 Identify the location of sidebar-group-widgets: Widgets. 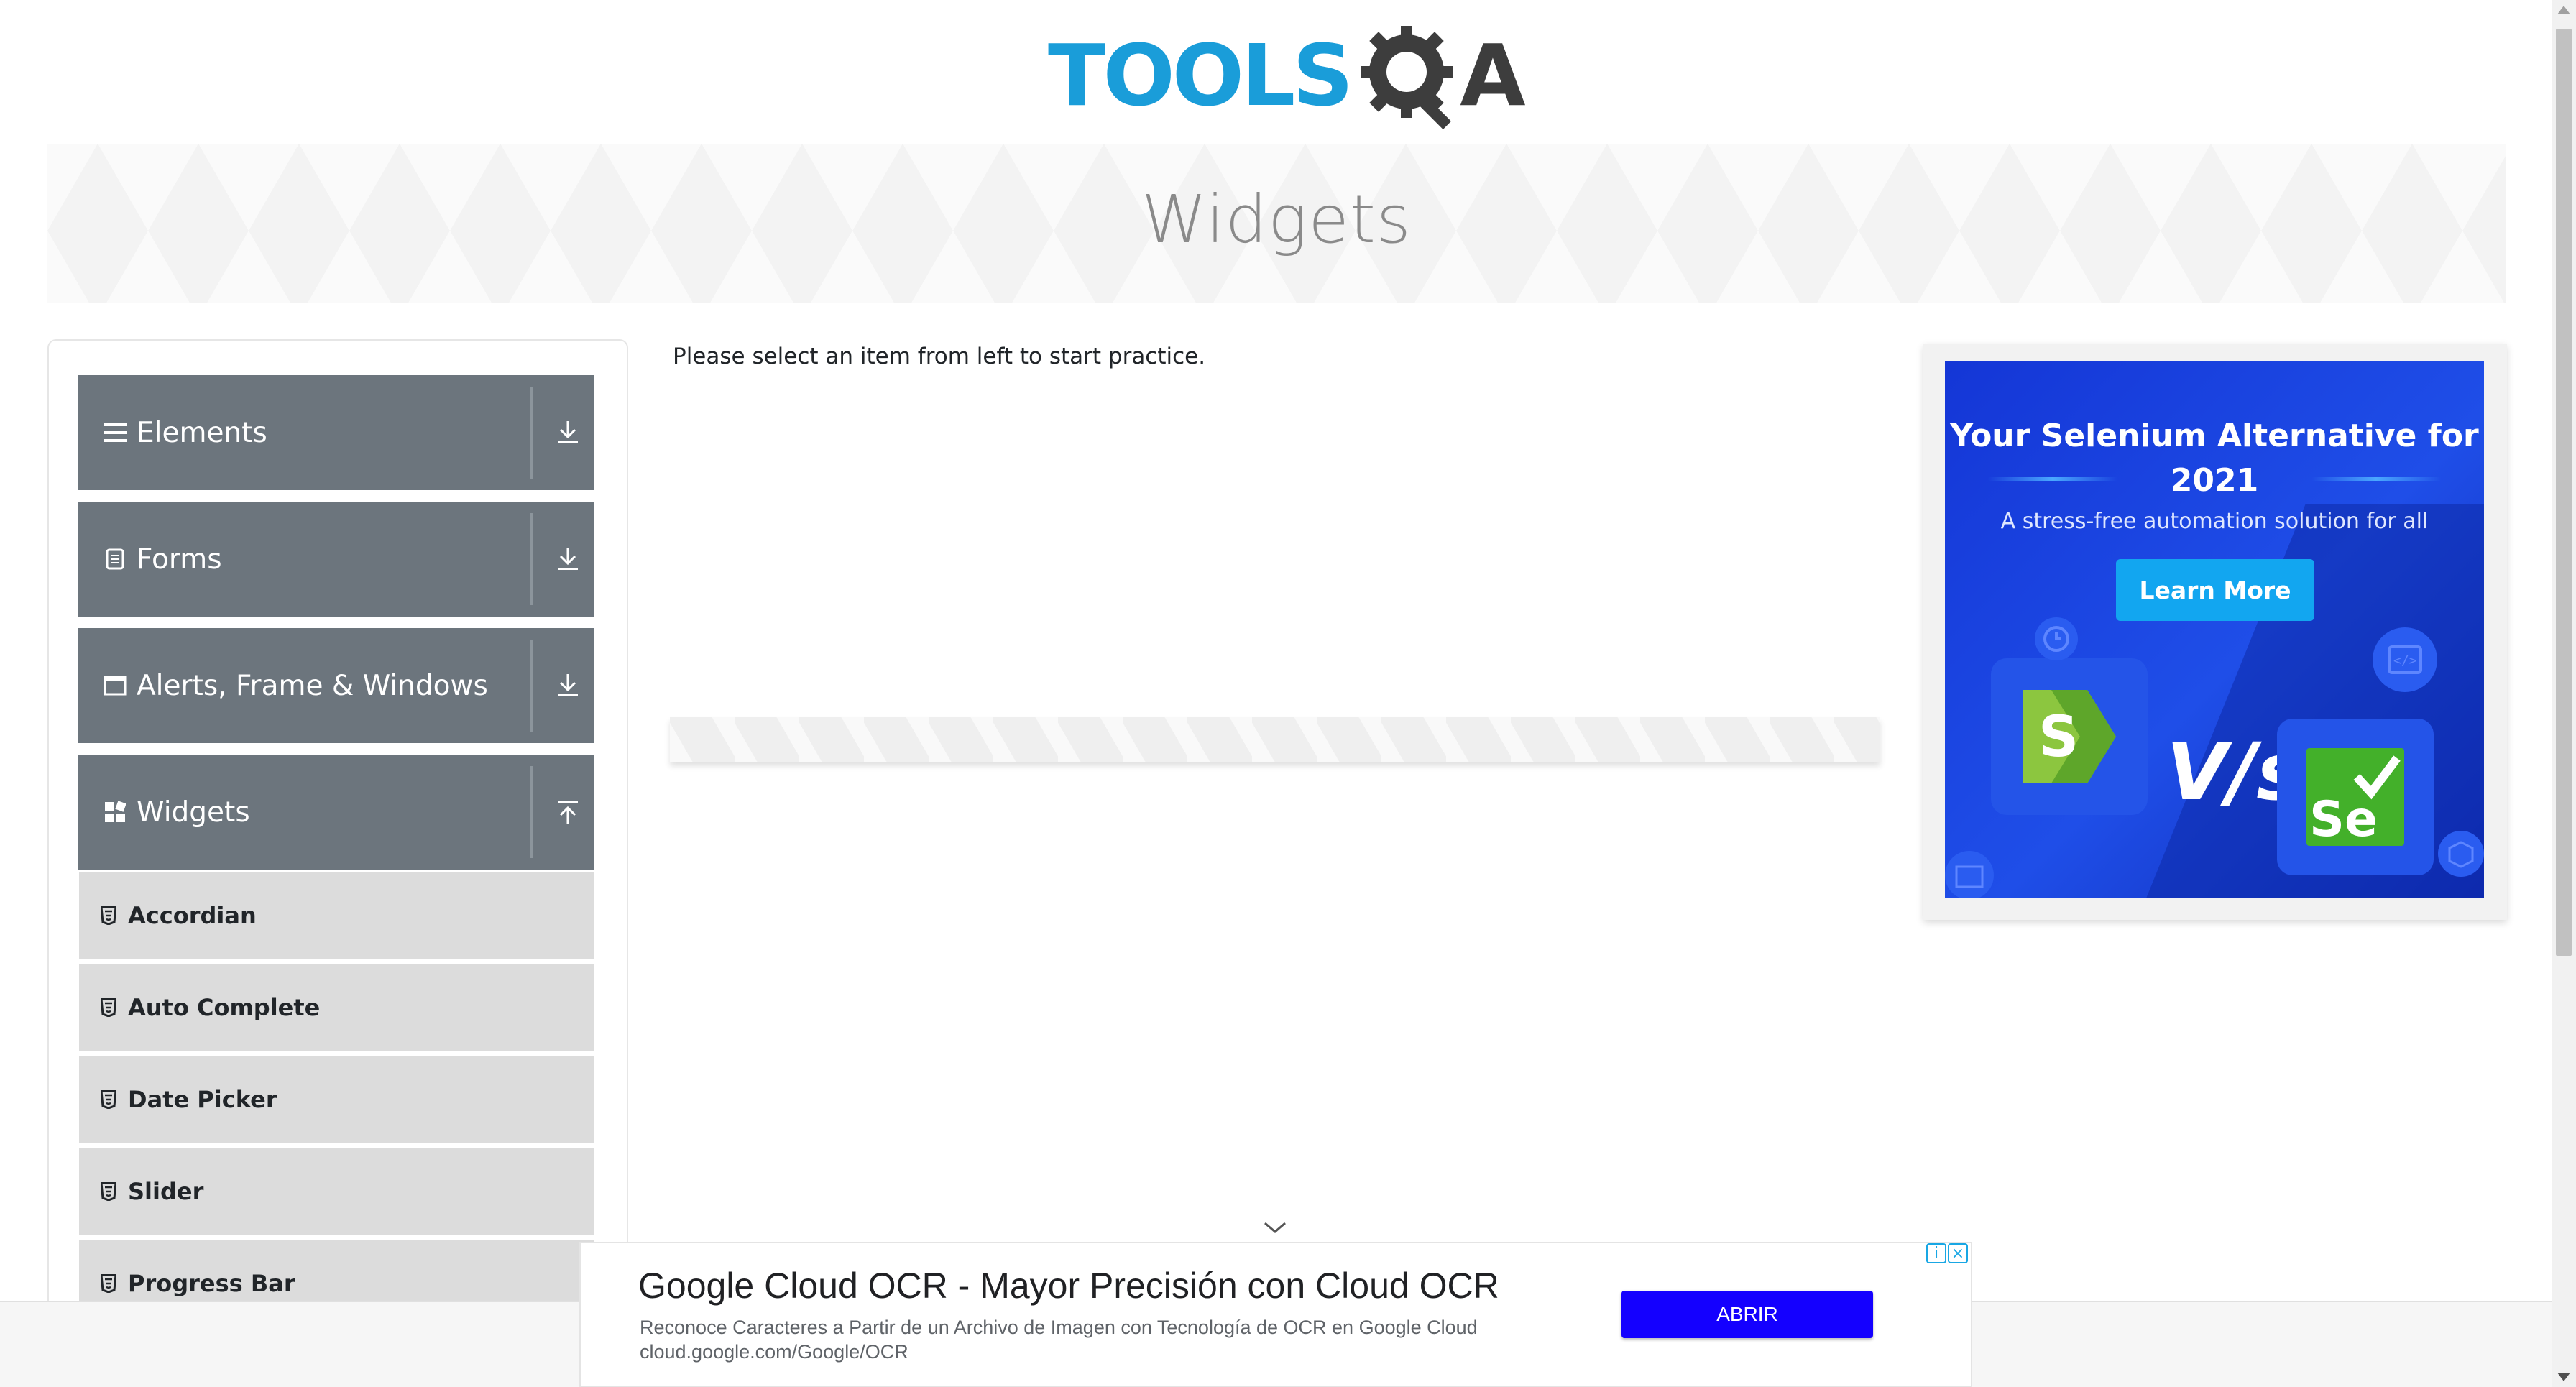
(336, 813).